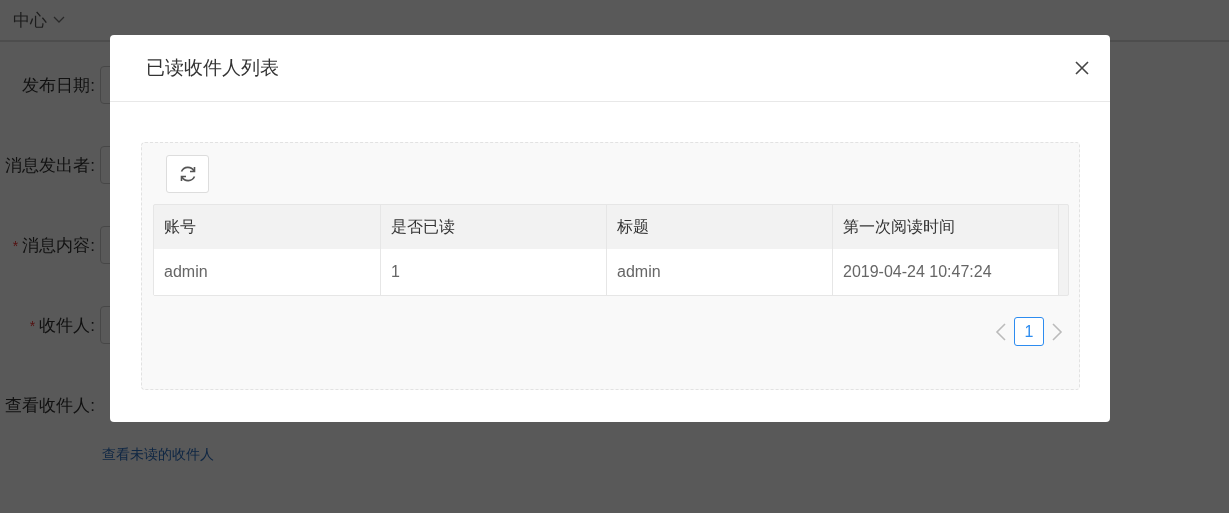 Image resolution: width=1229 pixels, height=513 pixels. What do you see at coordinates (50, 405) in the screenshot?
I see `form-label: 查看收件人:` at bounding box center [50, 405].